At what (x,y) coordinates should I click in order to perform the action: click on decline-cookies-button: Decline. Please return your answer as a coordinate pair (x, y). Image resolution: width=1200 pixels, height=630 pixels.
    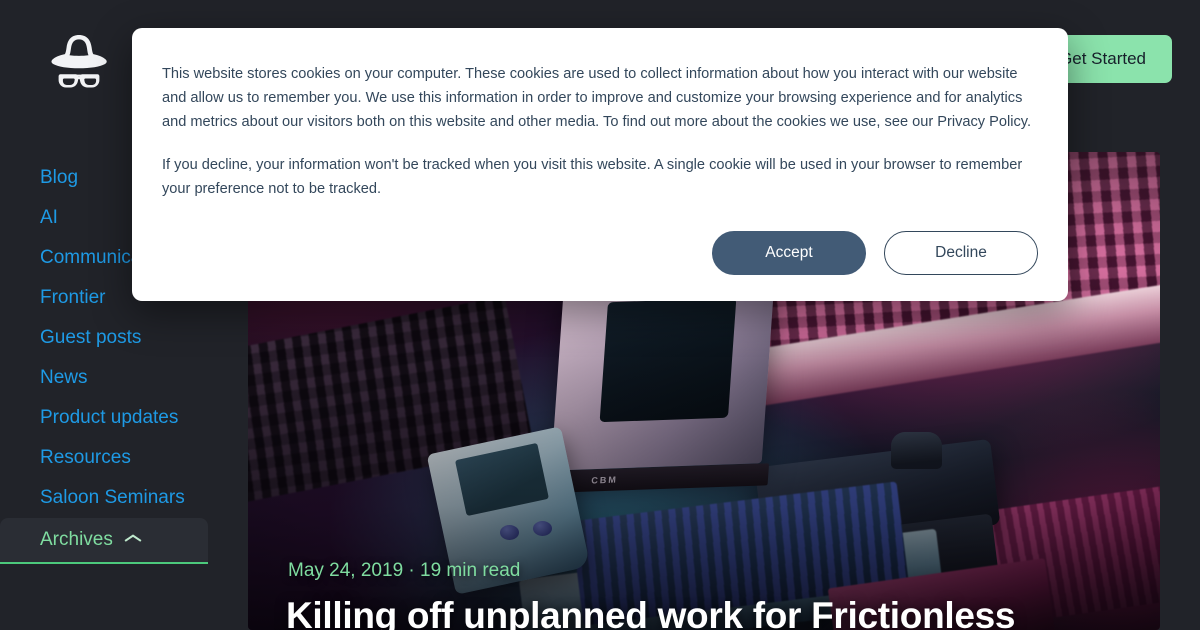
    Looking at the image, I should click on (961, 253).